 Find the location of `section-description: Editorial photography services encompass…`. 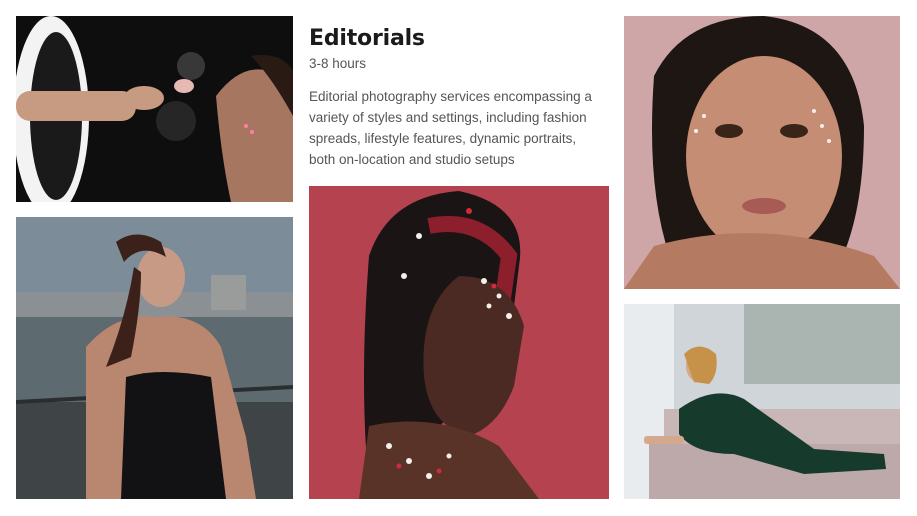

section-description: Editorial photography services encompass… is located at coordinates (450, 128).